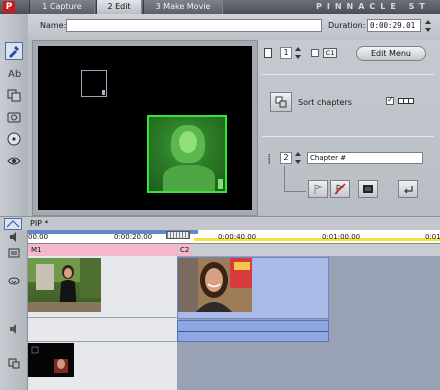  What do you see at coordinates (53, 25) in the screenshot?
I see `name-label: Name:` at bounding box center [53, 25].